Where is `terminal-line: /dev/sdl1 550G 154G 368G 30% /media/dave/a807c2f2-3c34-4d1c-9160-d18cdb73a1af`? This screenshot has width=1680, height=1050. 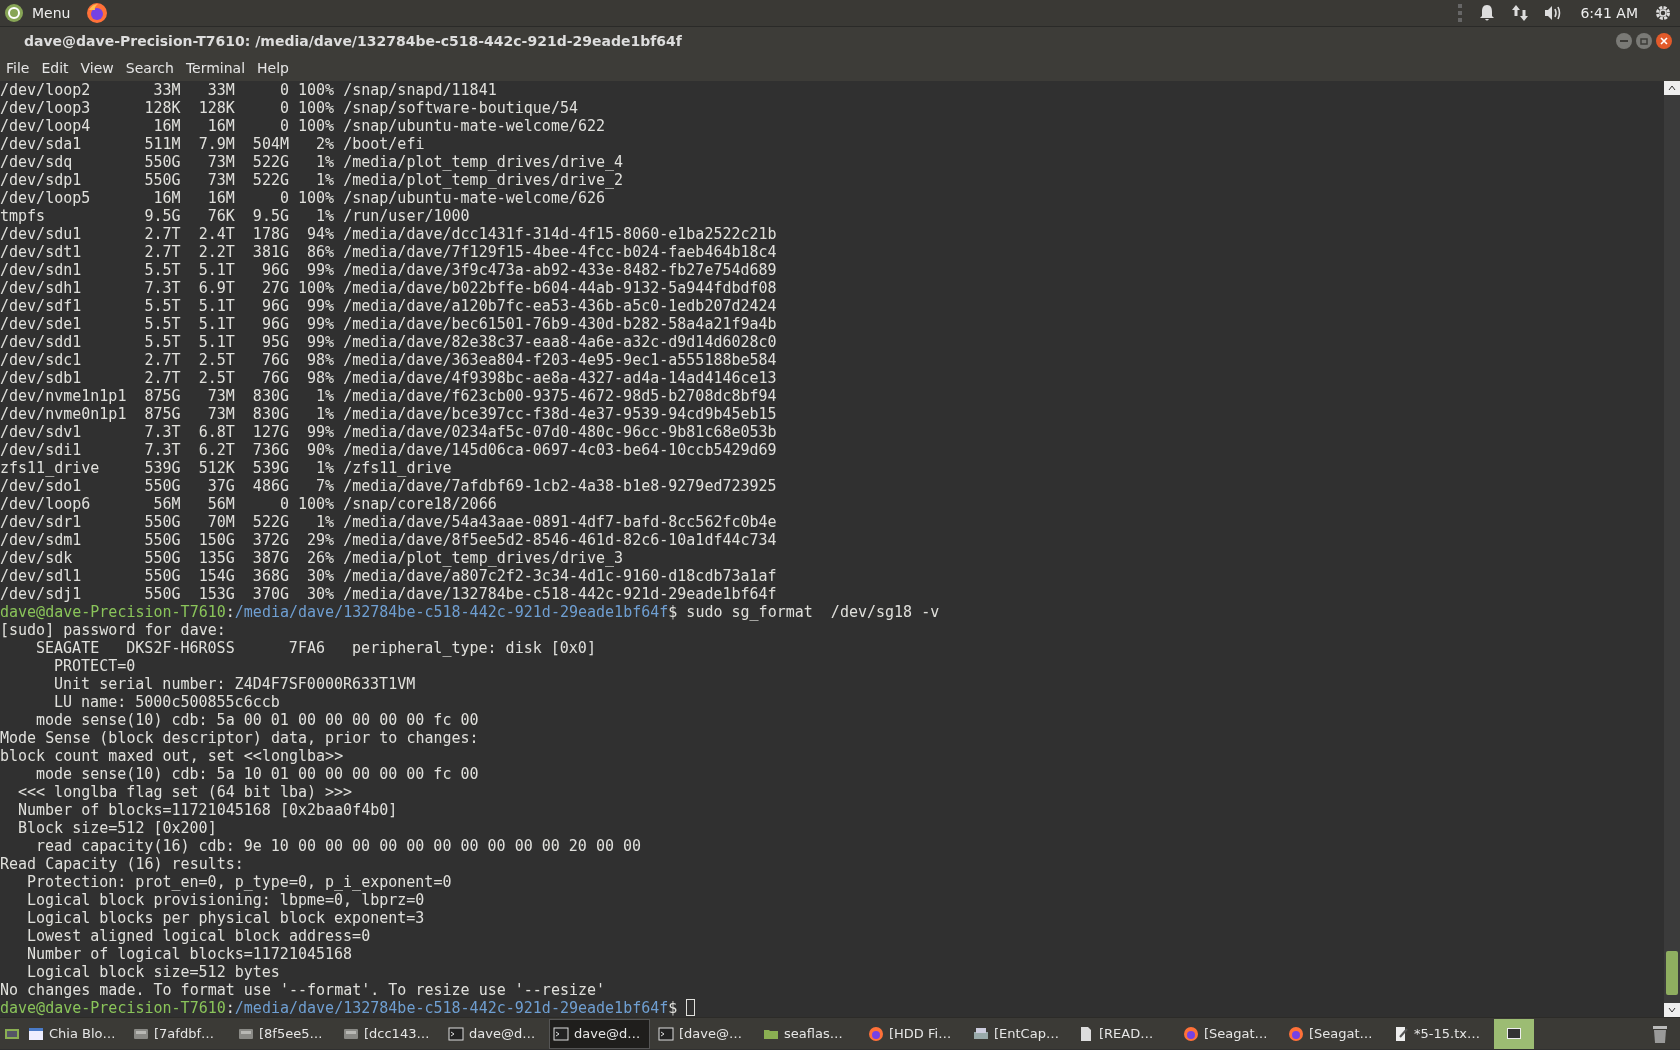 terminal-line: /dev/sdl1 550G 154G 368G 30% /media/dave/a807c2f2-3c34-4d1c-9160-d18cdb73a1af is located at coordinates (388, 576).